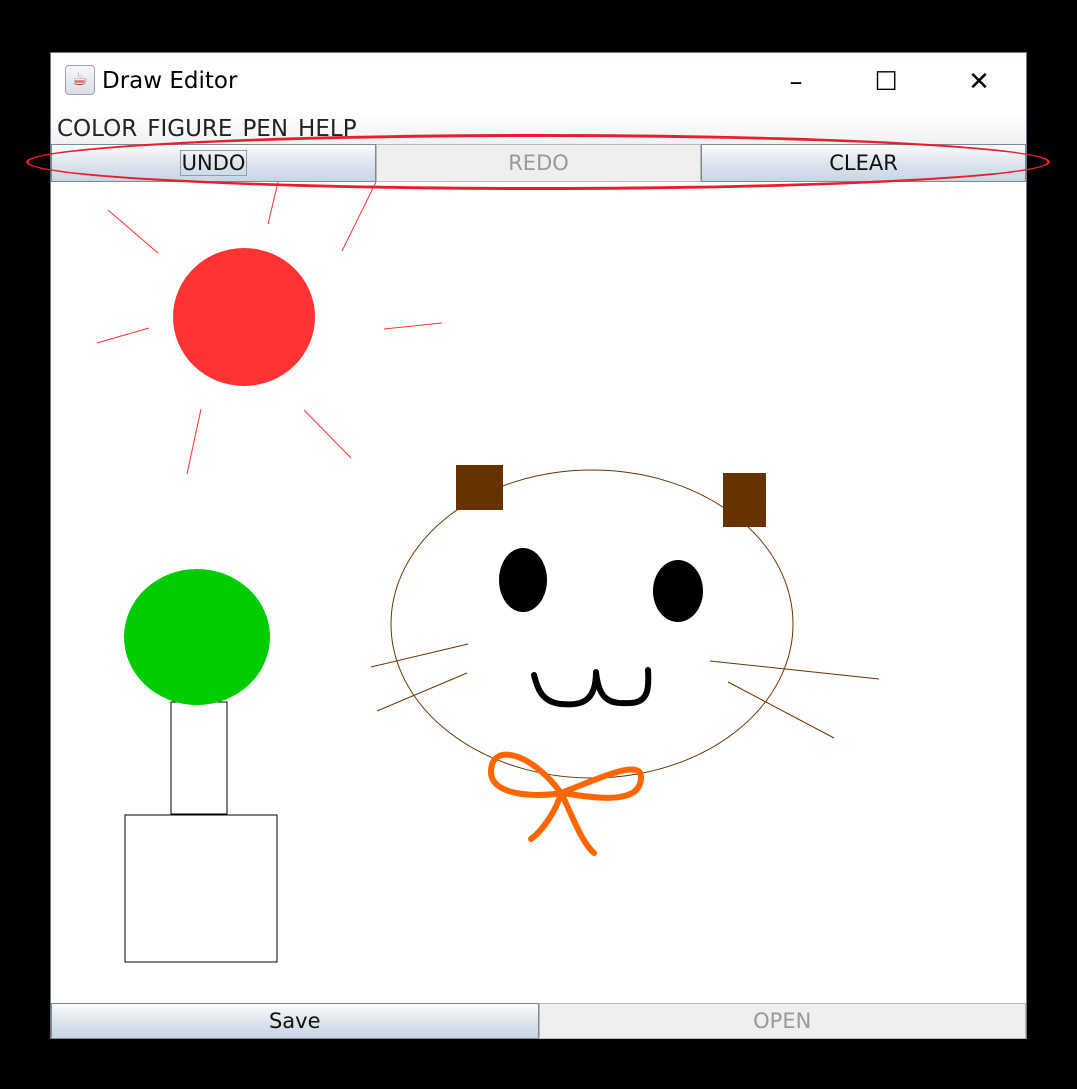 The height and width of the screenshot is (1089, 1077). I want to click on save-label: Save, so click(294, 1021).